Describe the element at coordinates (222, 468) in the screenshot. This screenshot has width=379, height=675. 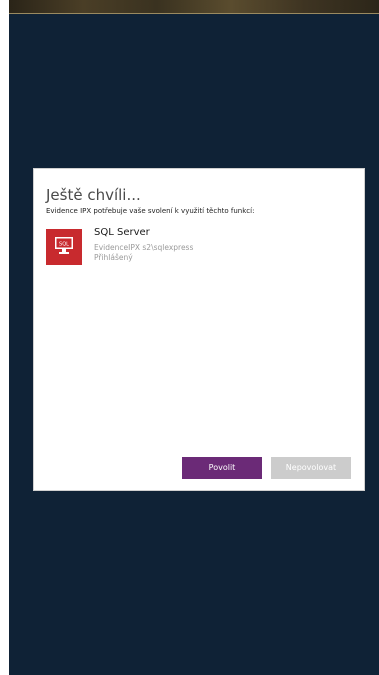
I see `allow-button: Povolit` at that location.